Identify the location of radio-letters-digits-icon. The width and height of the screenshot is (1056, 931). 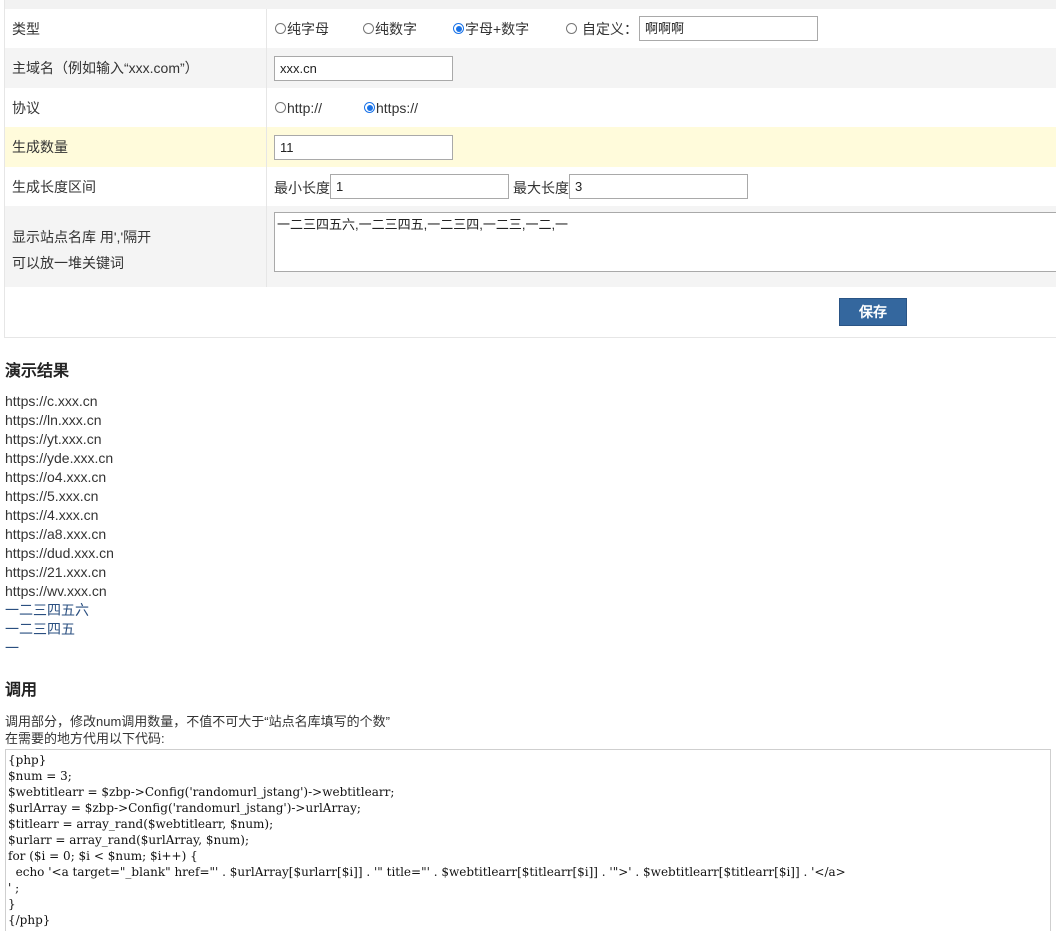
(458, 28).